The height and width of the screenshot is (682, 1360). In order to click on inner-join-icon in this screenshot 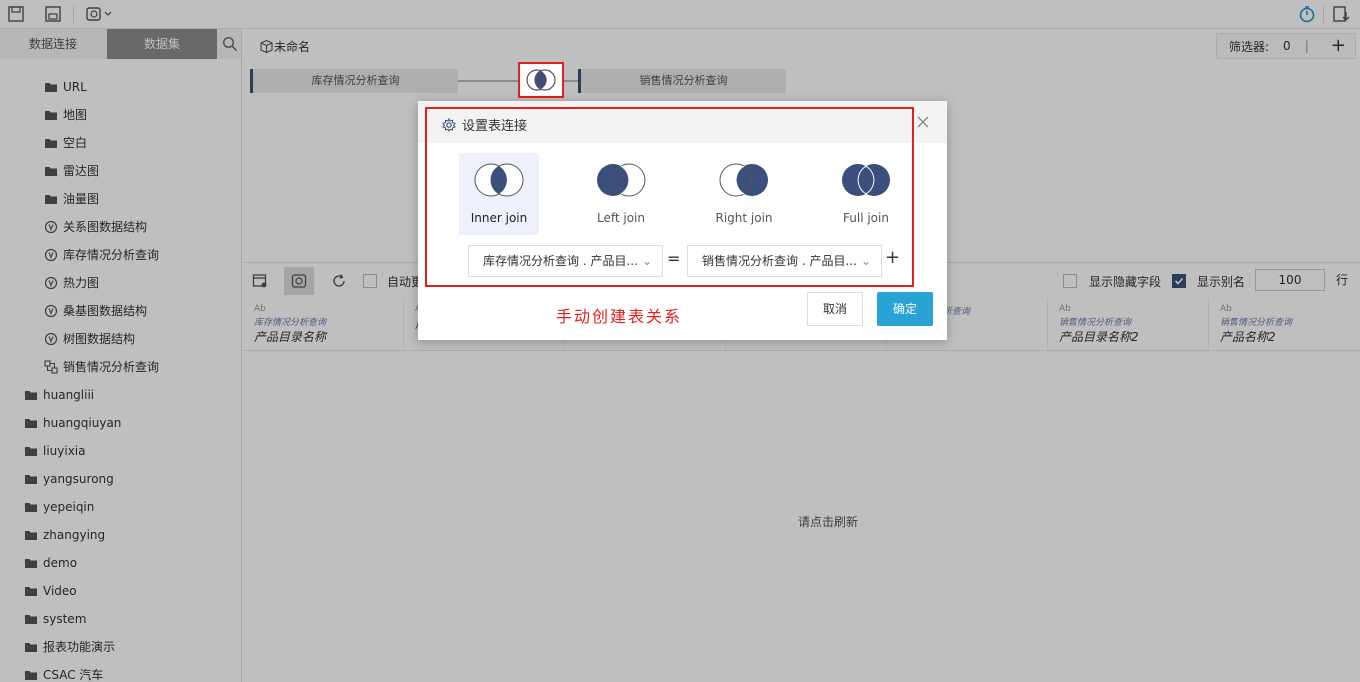, I will do `click(499, 180)`.